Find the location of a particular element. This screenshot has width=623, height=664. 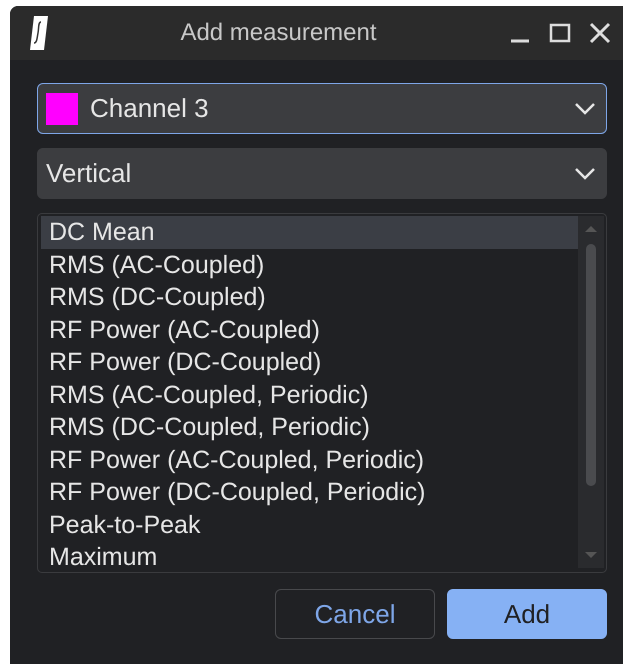

list-item: RF Power (DC-Coupled, Periodic) is located at coordinates (309, 492).